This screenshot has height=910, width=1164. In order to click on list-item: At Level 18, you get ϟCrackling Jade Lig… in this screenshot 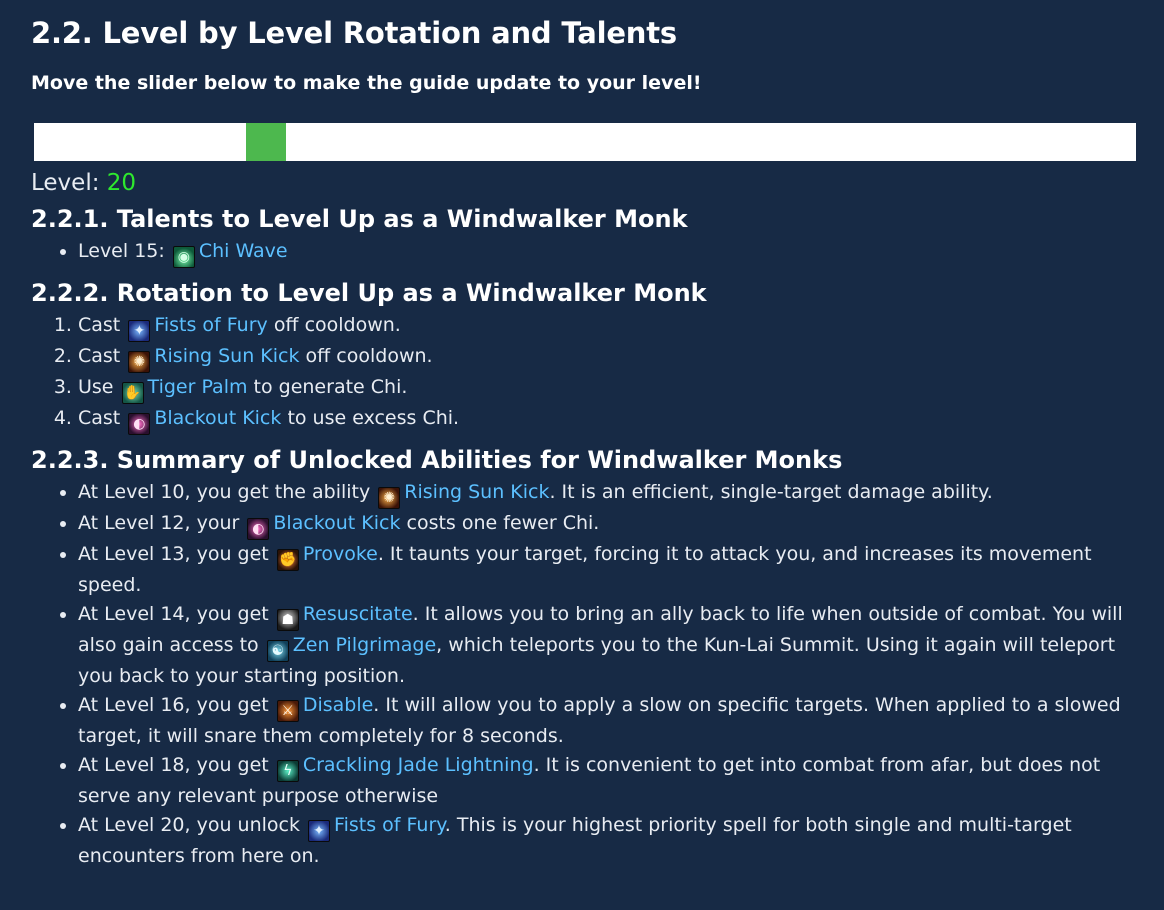, I will do `click(607, 781)`.